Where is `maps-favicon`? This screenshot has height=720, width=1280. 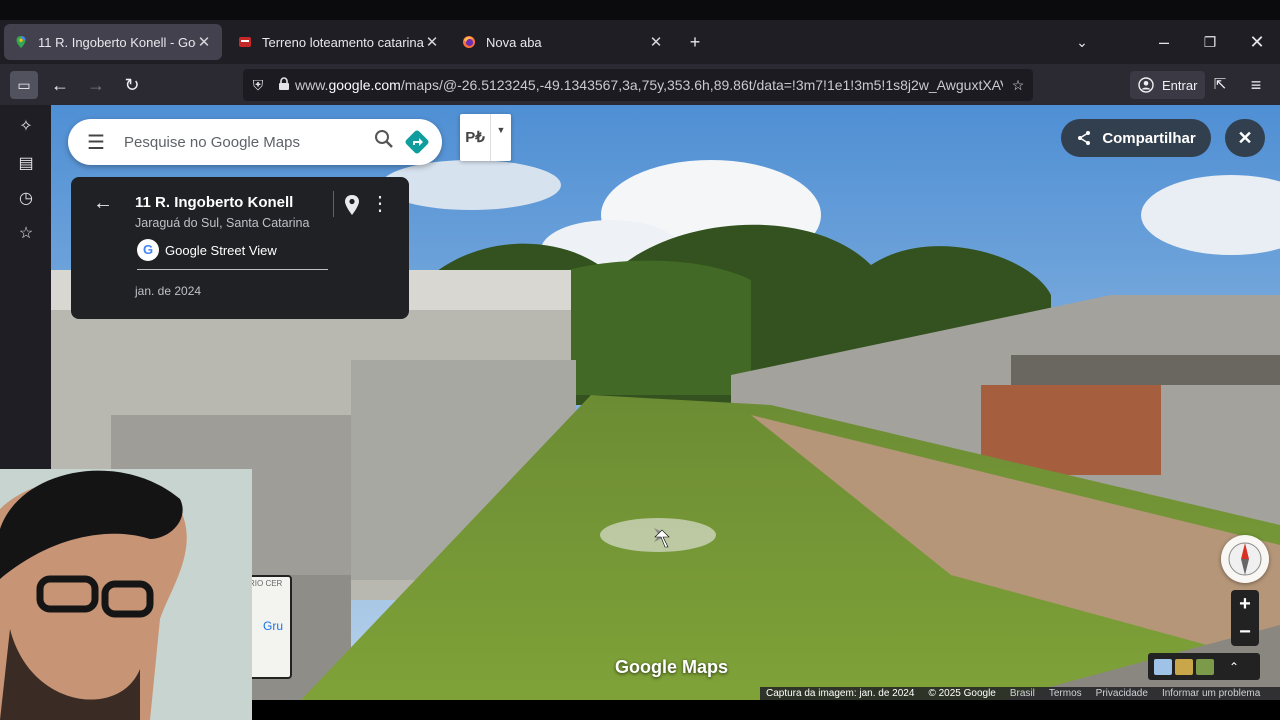 maps-favicon is located at coordinates (21, 42).